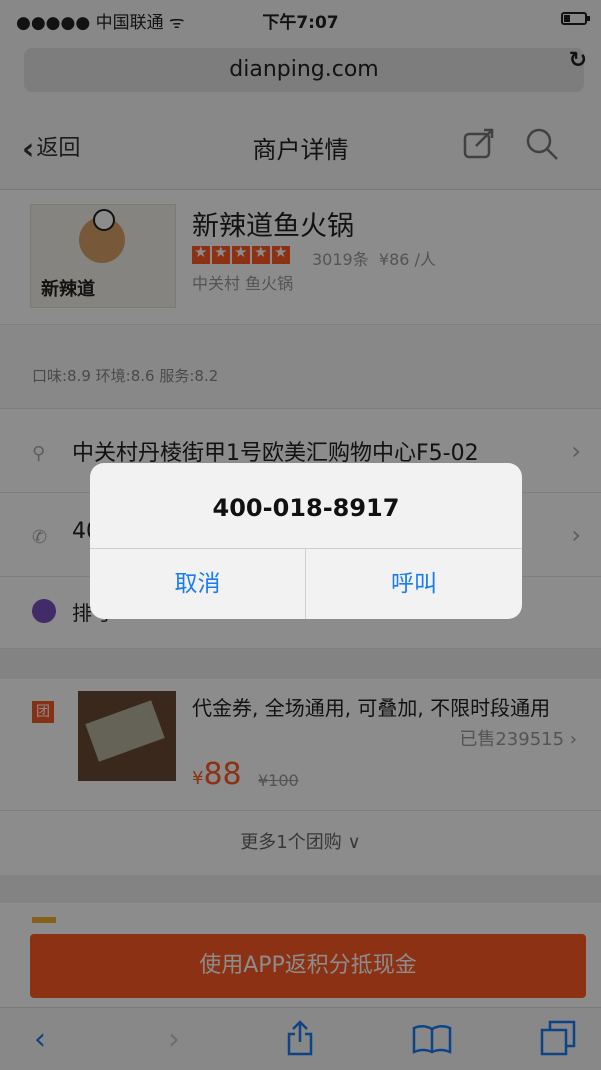 This screenshot has width=601, height=1070. What do you see at coordinates (198, 584) in the screenshot?
I see `cancel-button: 取消` at bounding box center [198, 584].